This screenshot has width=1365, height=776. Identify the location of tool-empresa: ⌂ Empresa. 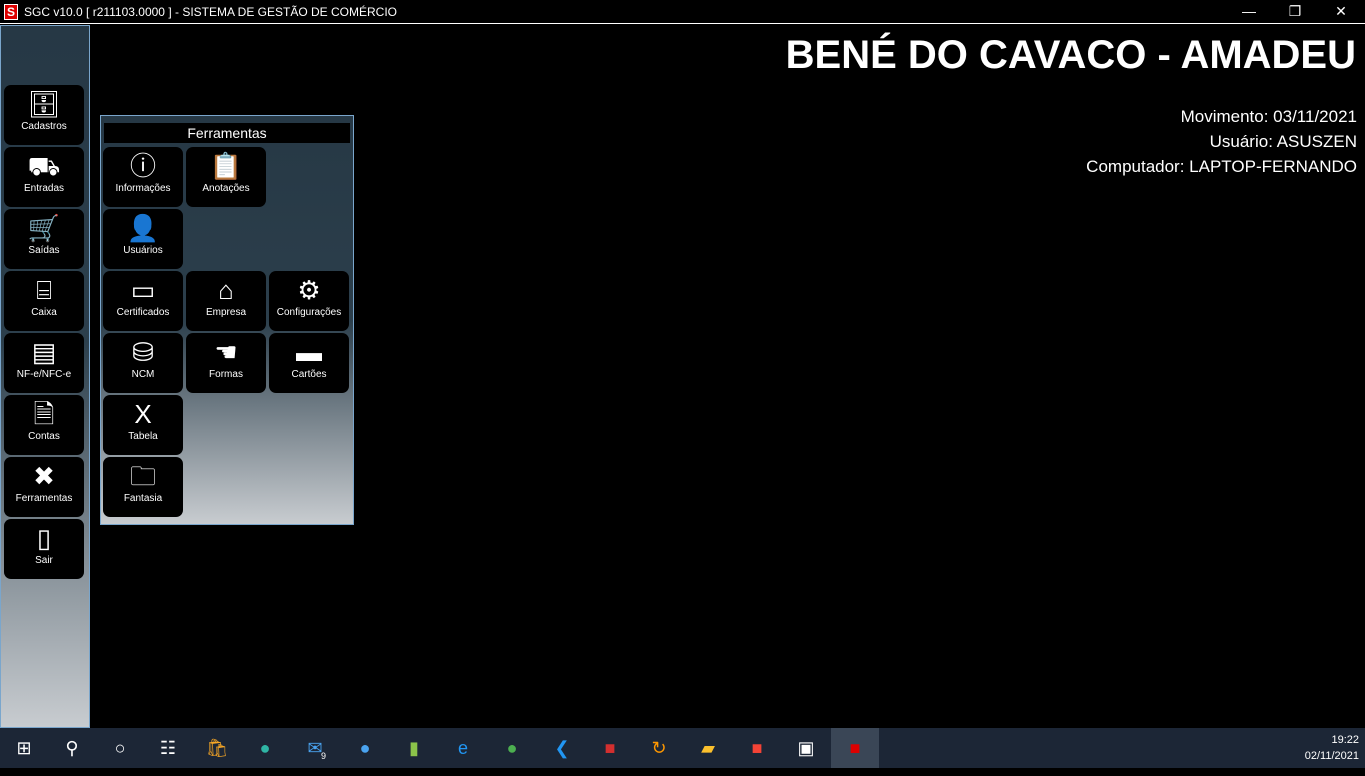
(226, 301).